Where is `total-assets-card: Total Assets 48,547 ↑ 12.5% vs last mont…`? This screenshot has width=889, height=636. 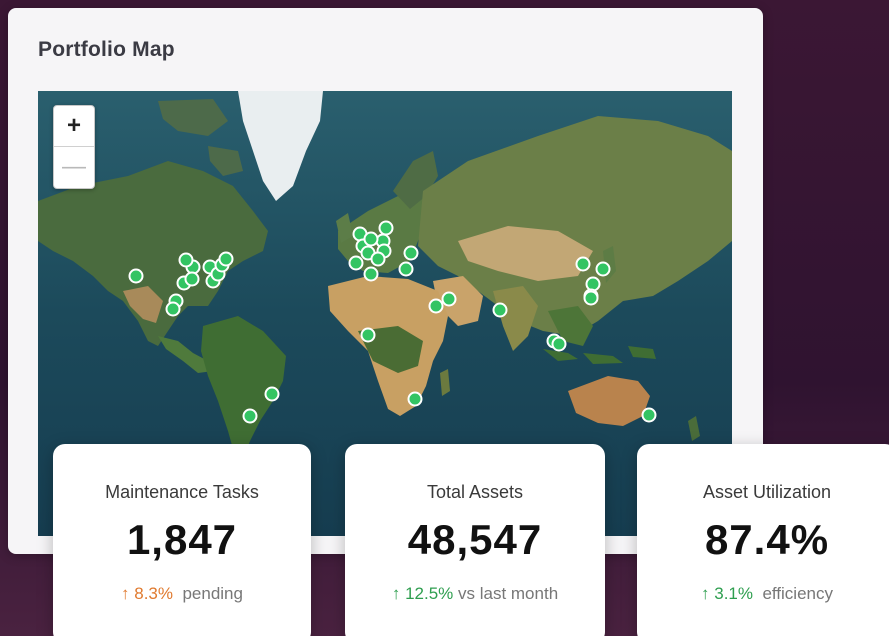 total-assets-card: Total Assets 48,547 ↑ 12.5% vs last mont… is located at coordinates (475, 540).